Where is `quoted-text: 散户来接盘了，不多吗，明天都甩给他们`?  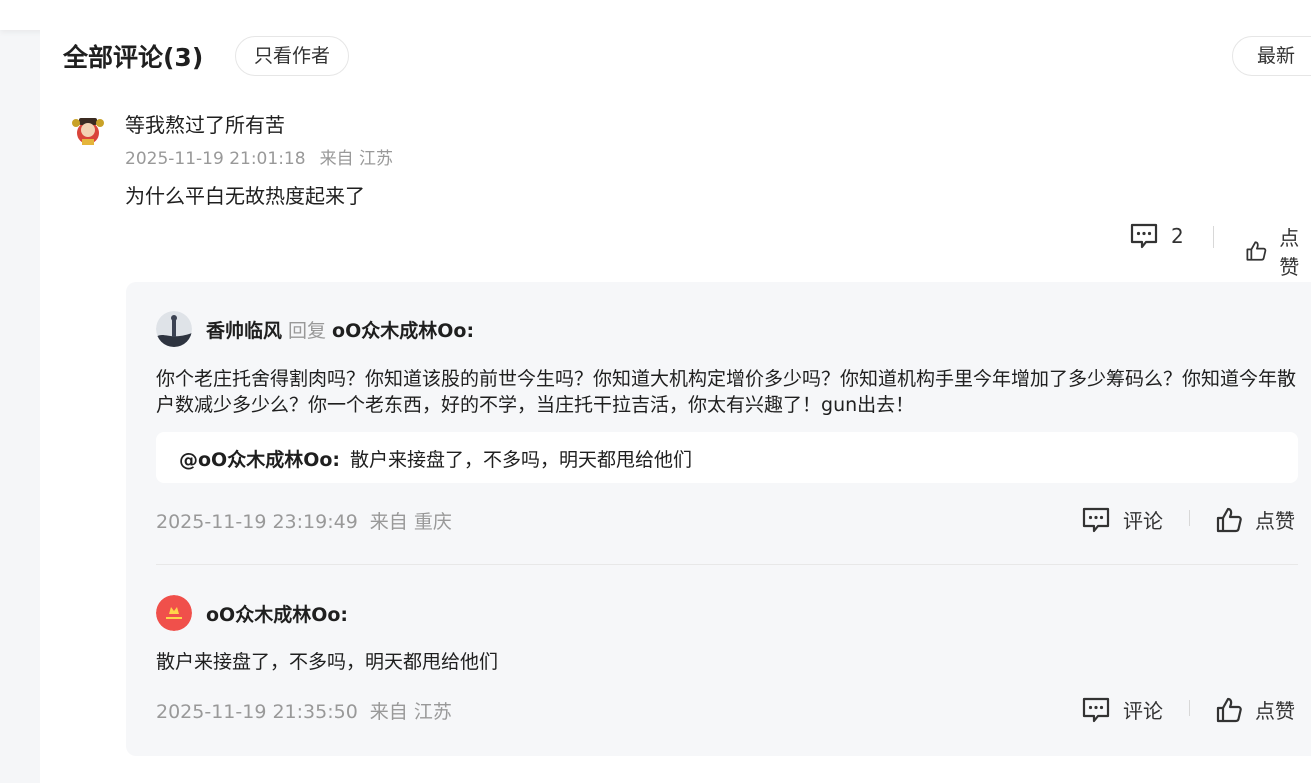
quoted-text: 散户来接盘了，不多吗，明天都甩给他们 is located at coordinates (521, 460).